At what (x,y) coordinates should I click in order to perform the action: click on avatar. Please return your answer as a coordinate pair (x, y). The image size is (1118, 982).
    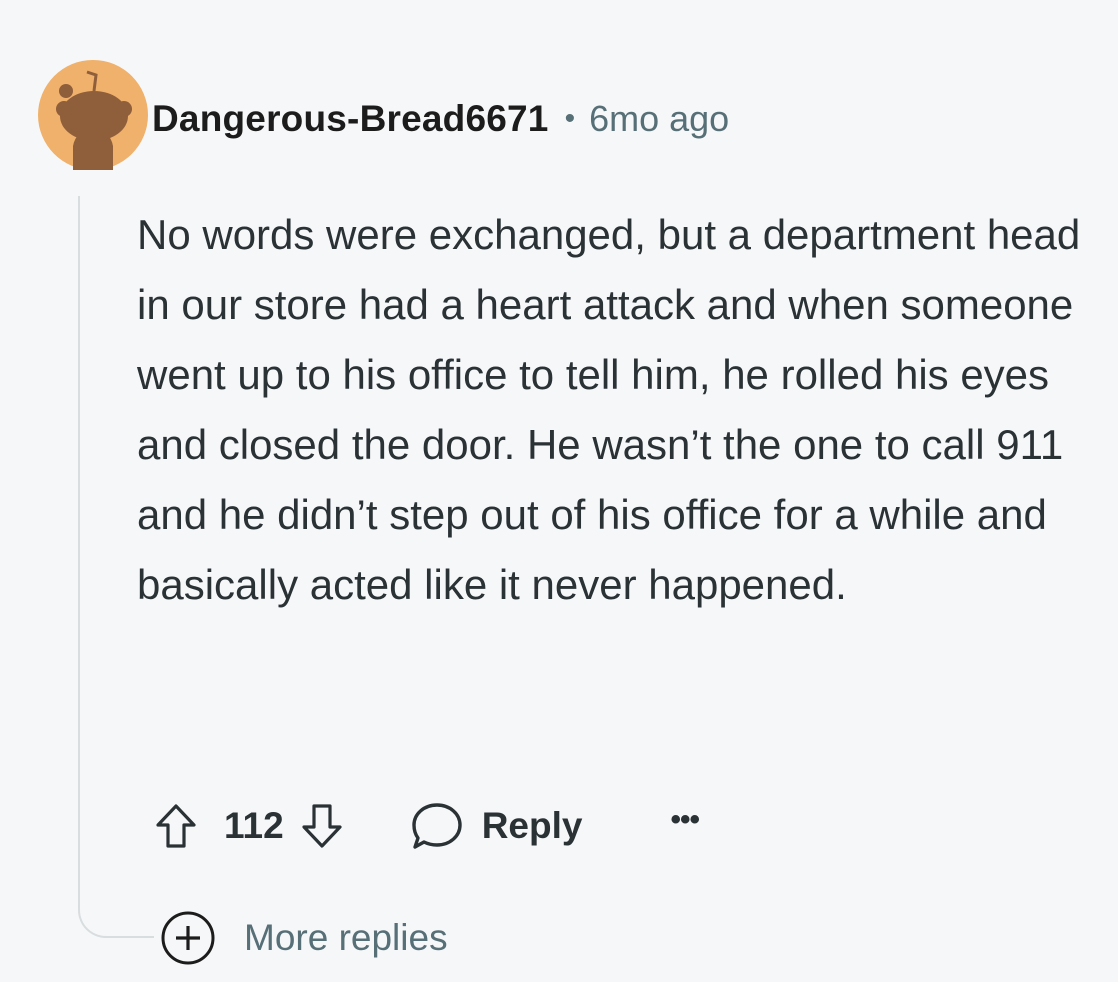
    Looking at the image, I should click on (93, 116).